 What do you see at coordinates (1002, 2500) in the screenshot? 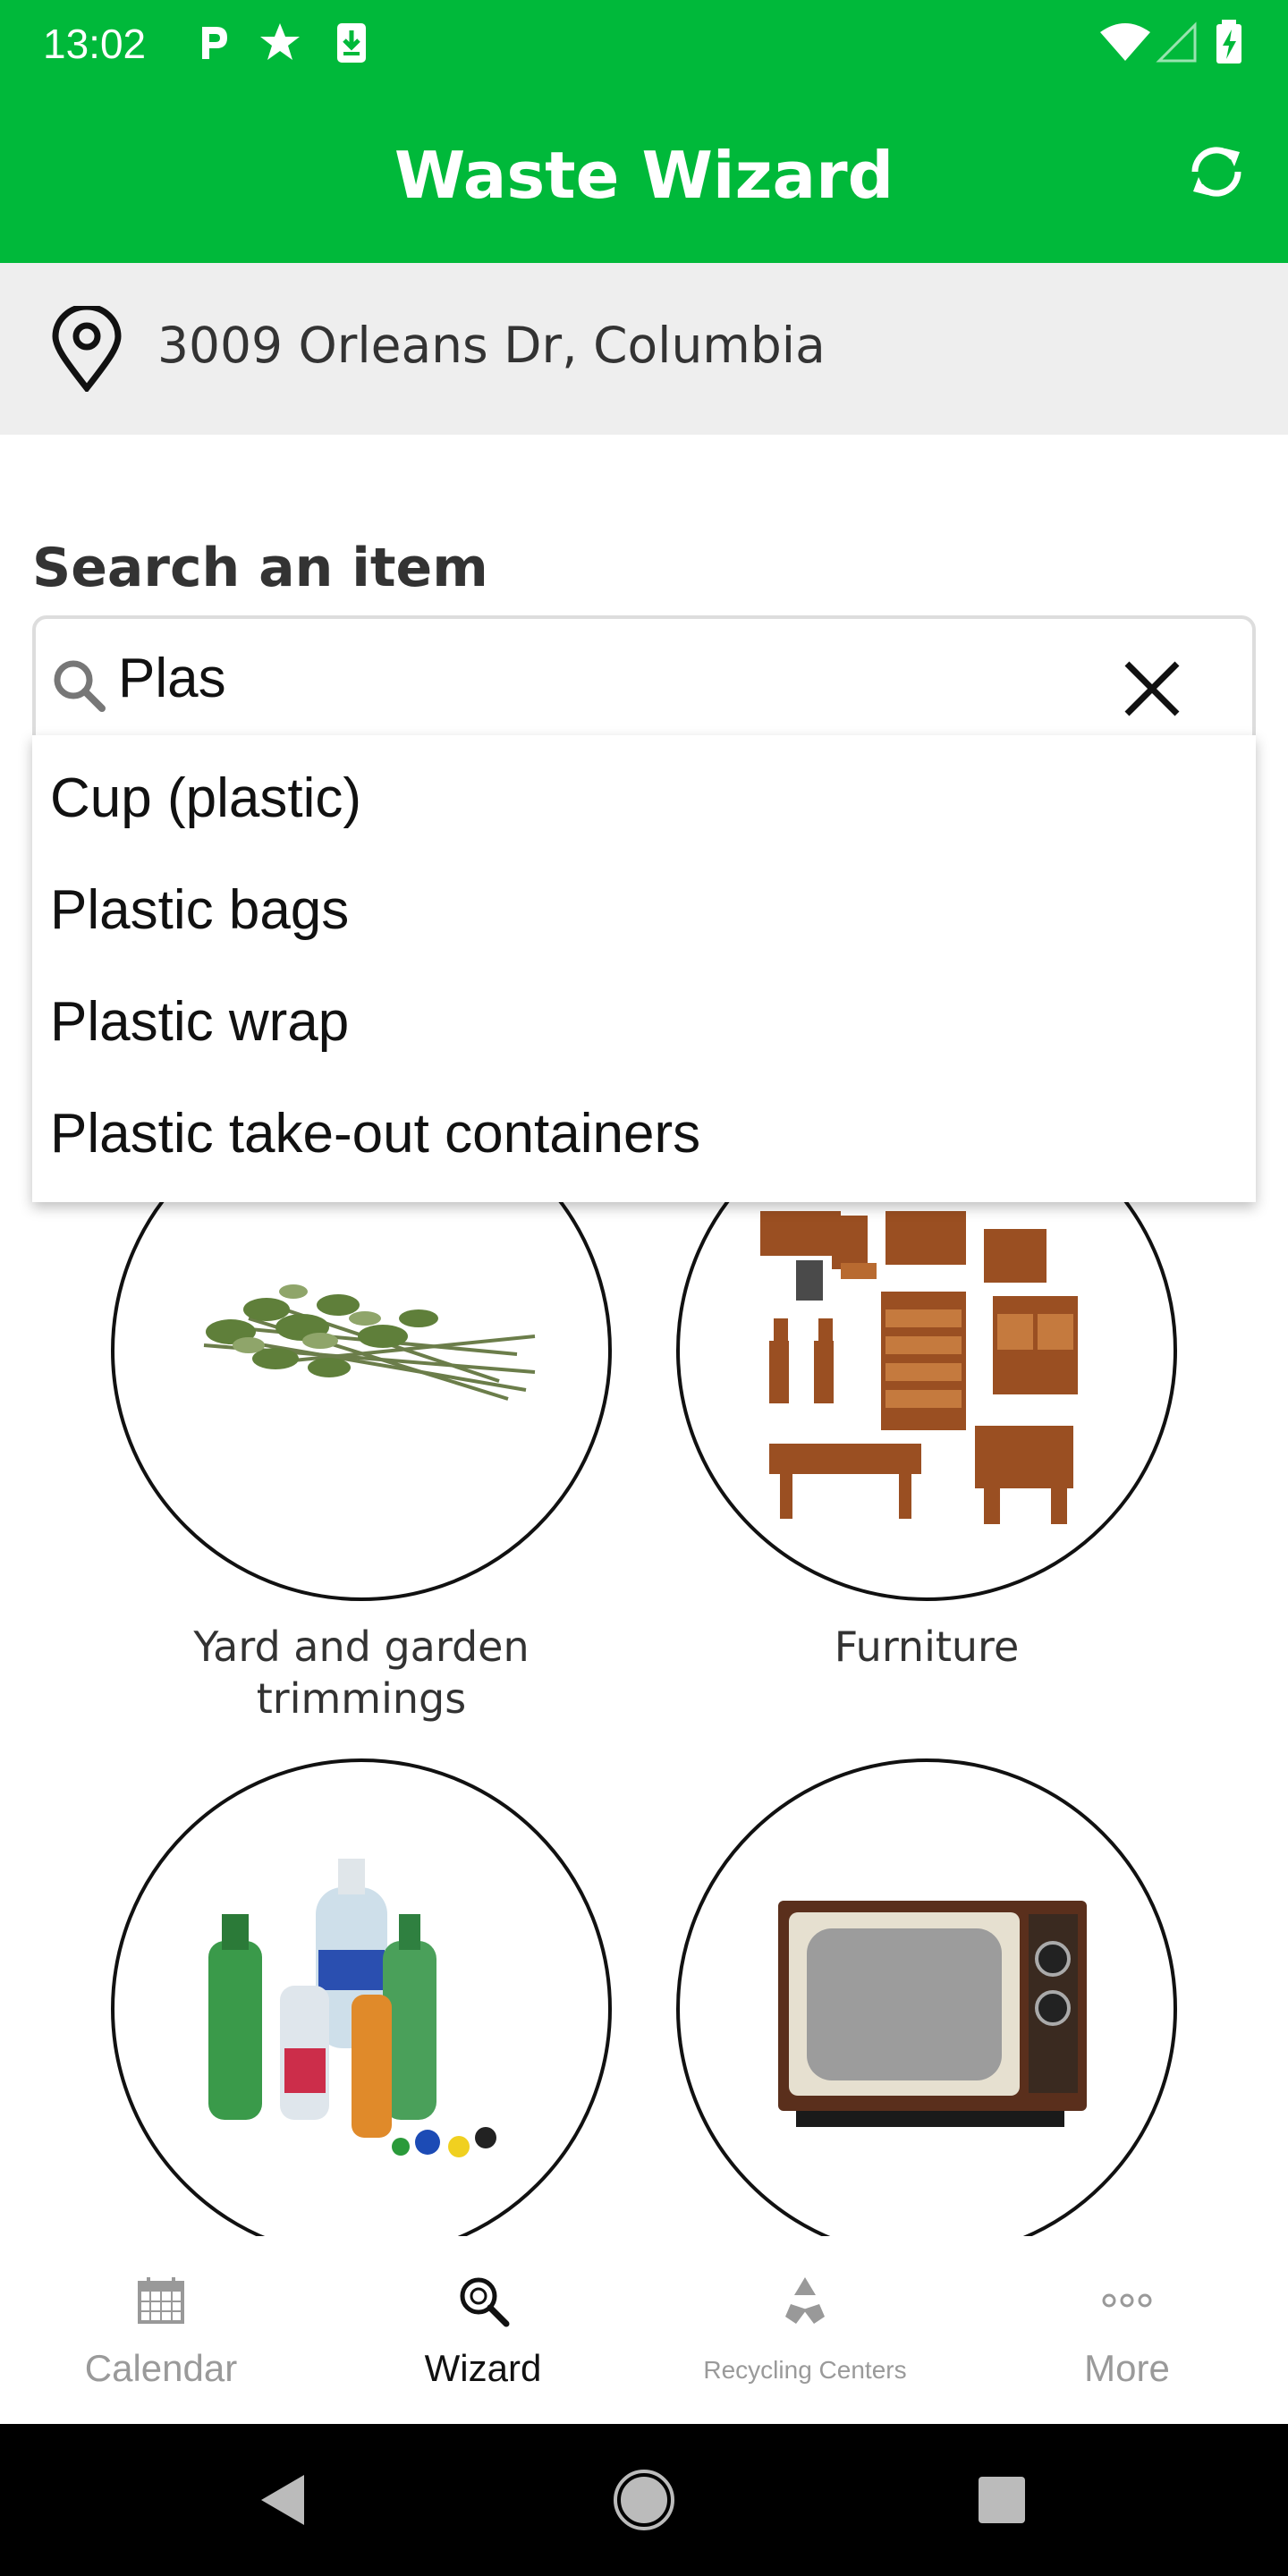
I see `recents-icon` at bounding box center [1002, 2500].